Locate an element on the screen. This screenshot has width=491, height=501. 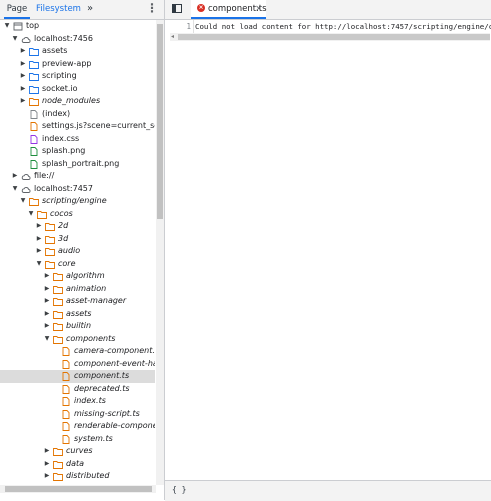
tree-item-label: 3d is located at coordinates (63, 238).